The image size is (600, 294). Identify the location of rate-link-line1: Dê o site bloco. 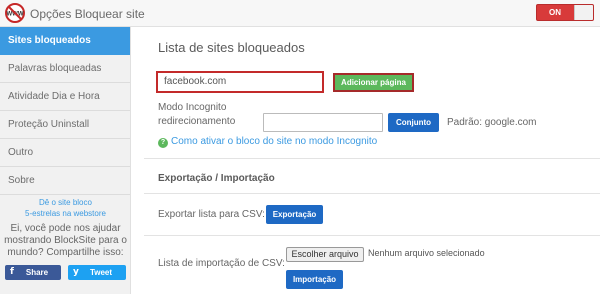
(65, 202).